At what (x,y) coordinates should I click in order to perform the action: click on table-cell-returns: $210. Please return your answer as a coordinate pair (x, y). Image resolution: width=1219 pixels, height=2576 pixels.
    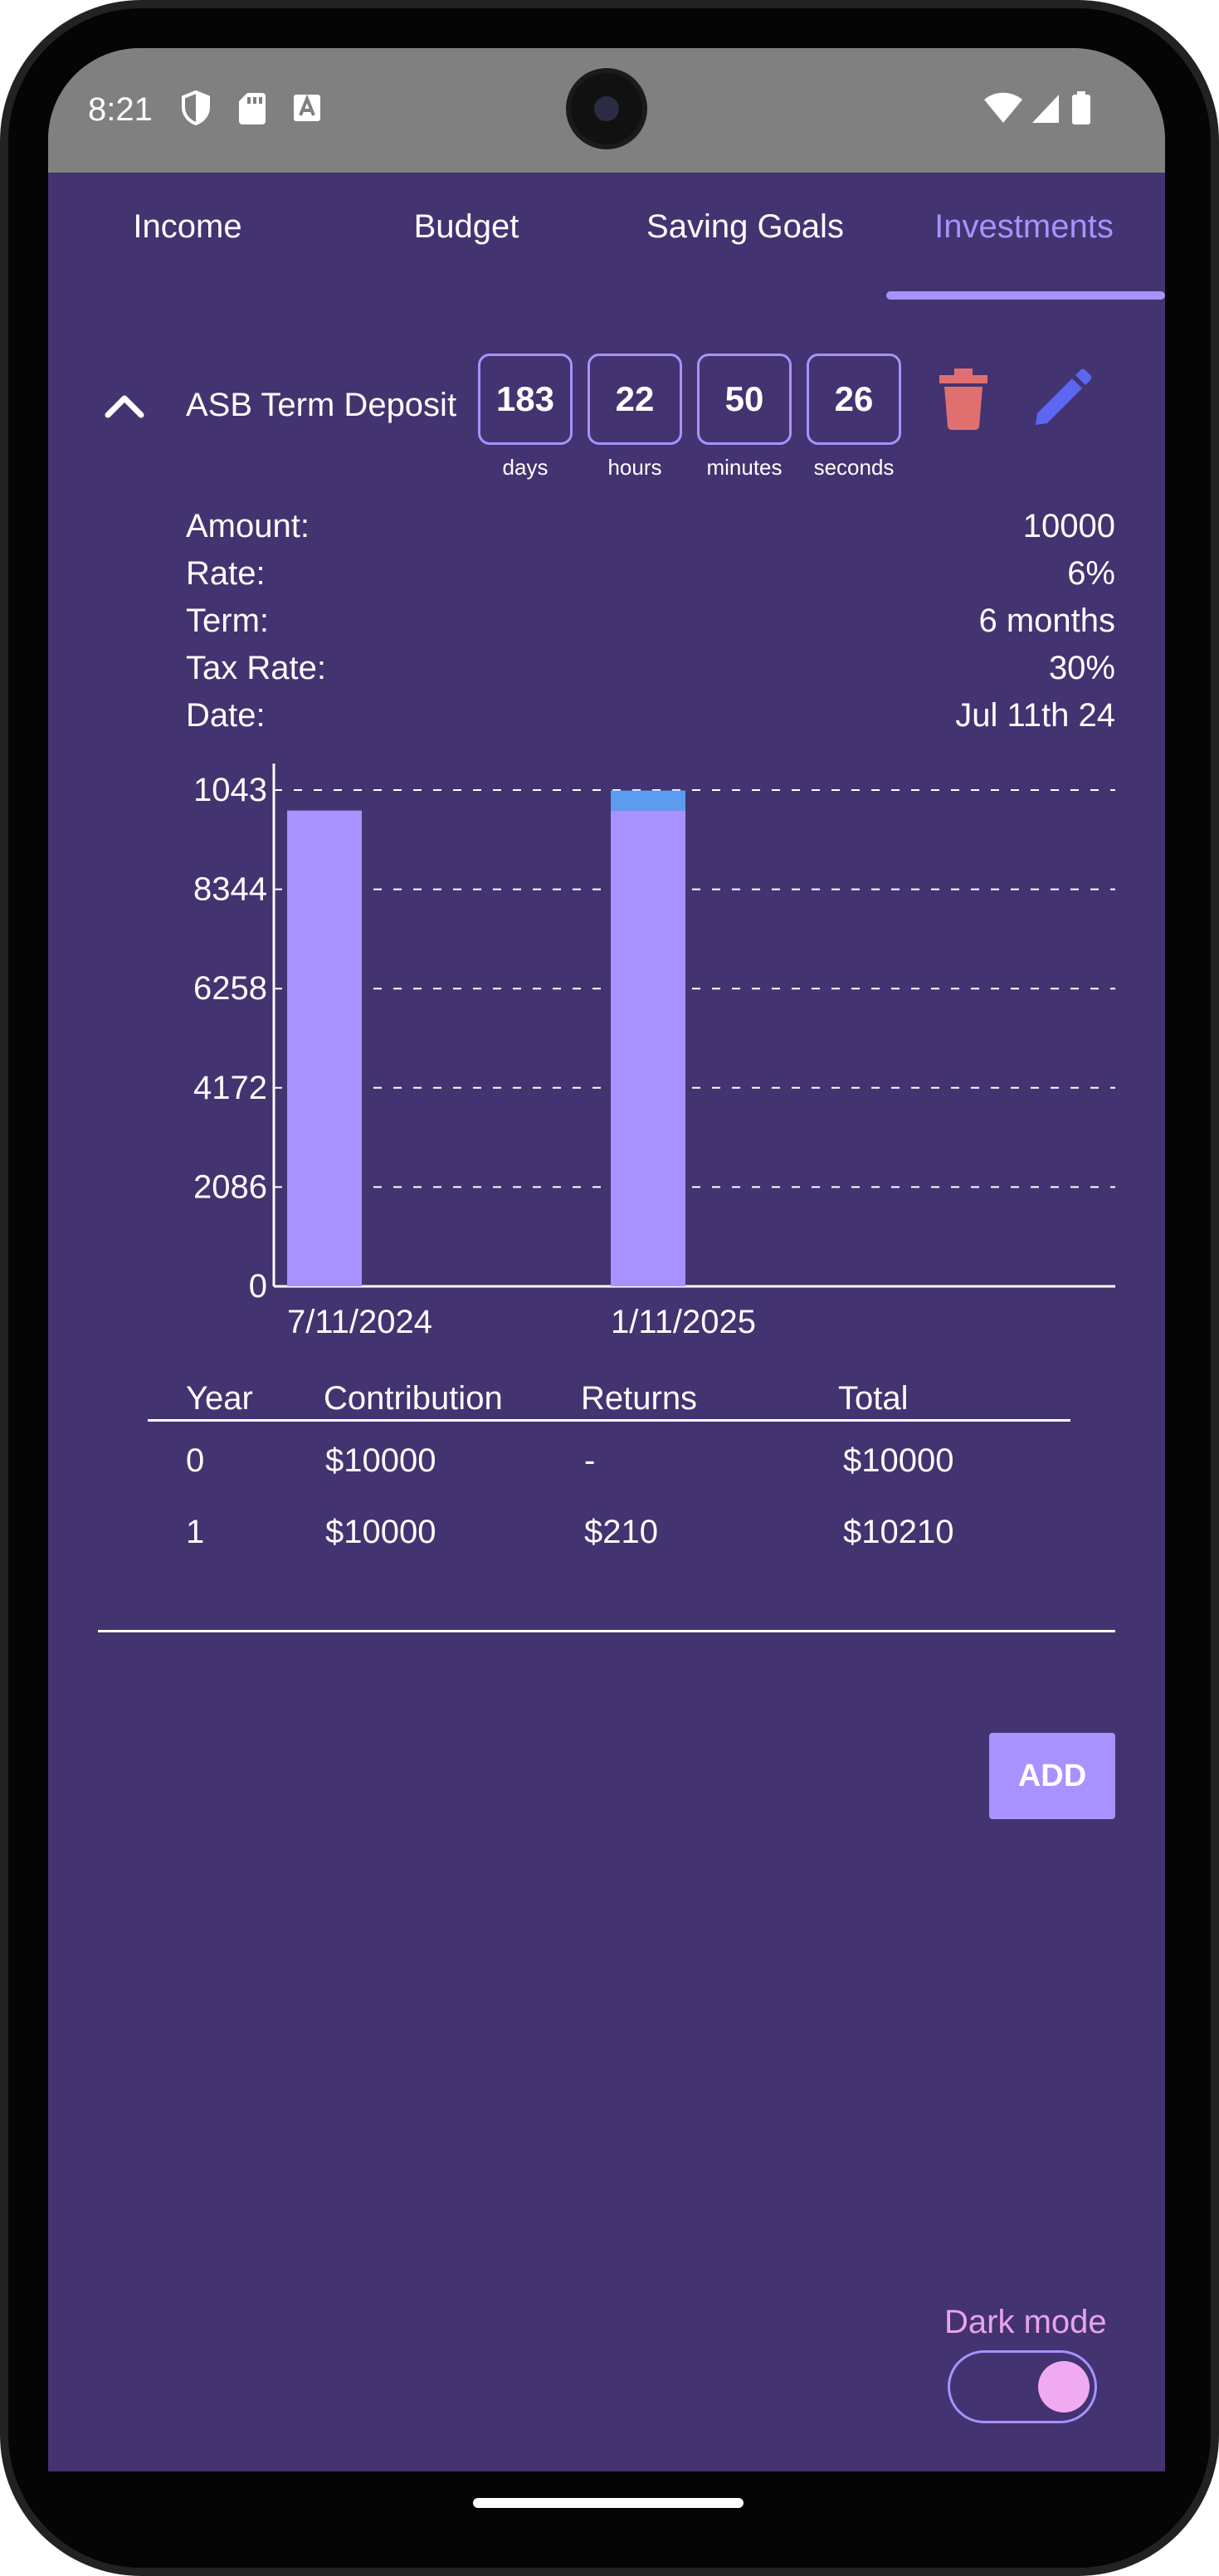
    Looking at the image, I should click on (621, 1532).